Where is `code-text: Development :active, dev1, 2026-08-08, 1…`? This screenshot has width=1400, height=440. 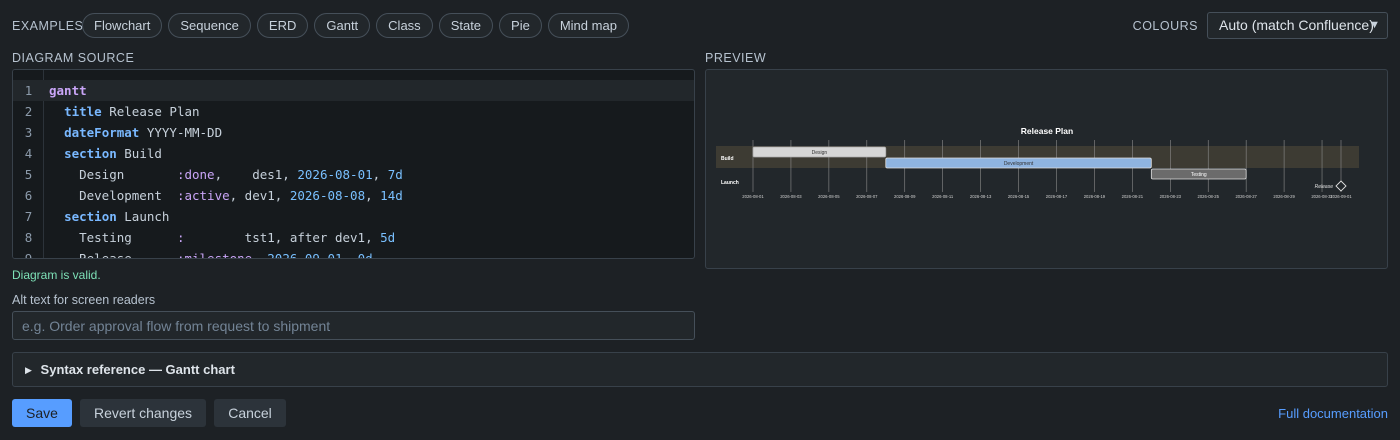
code-text: Development :active, dev1, 2026-08-08, 1… is located at coordinates (226, 195).